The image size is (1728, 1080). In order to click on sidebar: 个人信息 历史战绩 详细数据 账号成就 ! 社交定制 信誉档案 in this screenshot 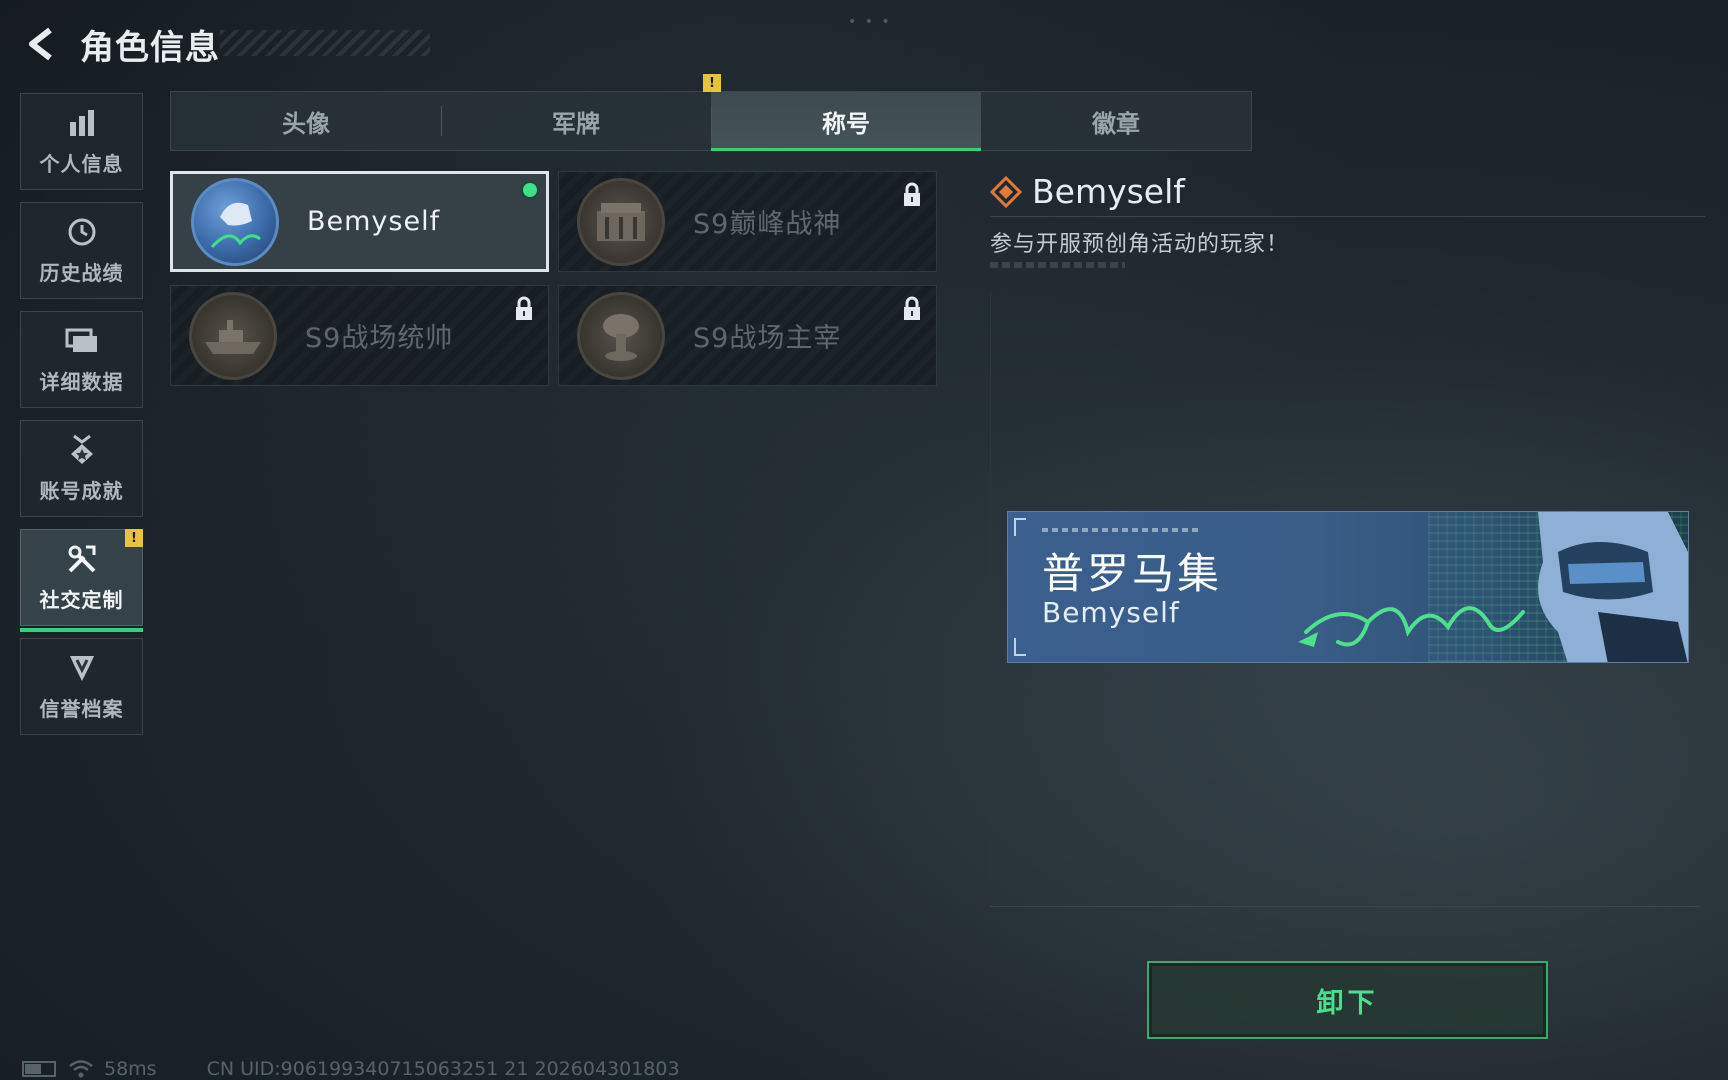, I will do `click(81, 420)`.